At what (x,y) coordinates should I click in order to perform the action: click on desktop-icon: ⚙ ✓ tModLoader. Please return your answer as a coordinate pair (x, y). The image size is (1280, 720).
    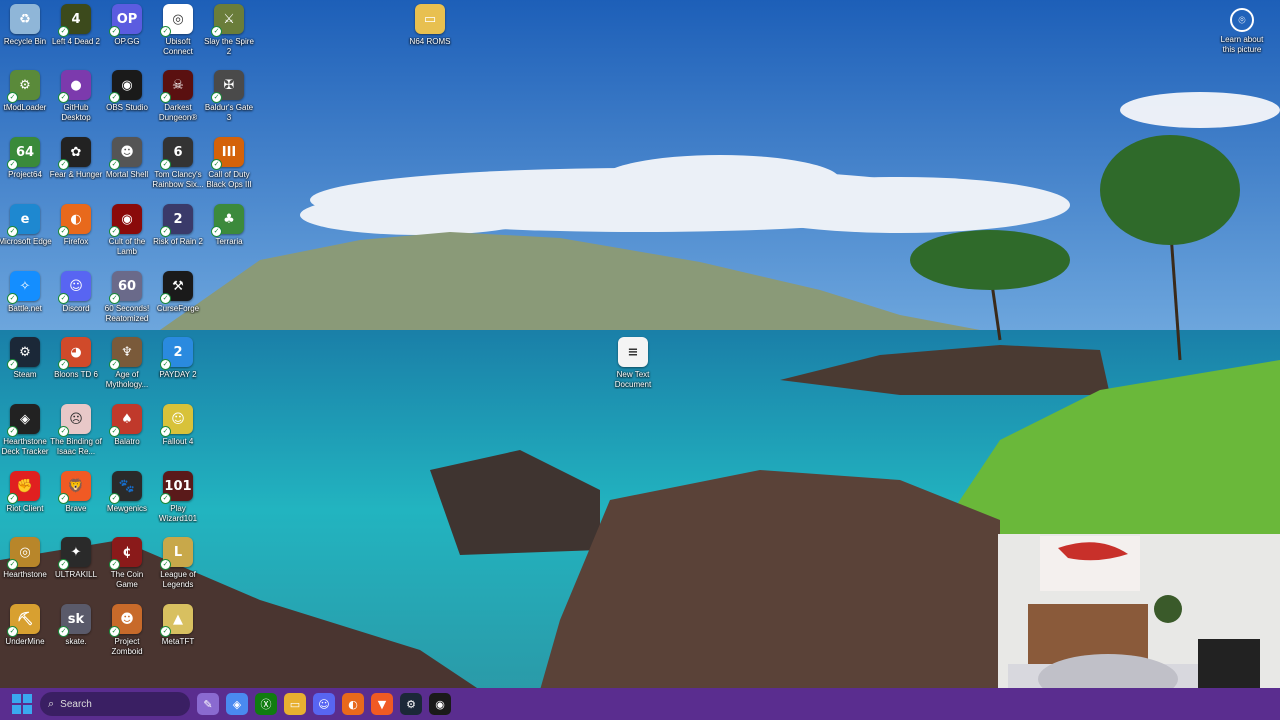
    Looking at the image, I should click on (25, 102).